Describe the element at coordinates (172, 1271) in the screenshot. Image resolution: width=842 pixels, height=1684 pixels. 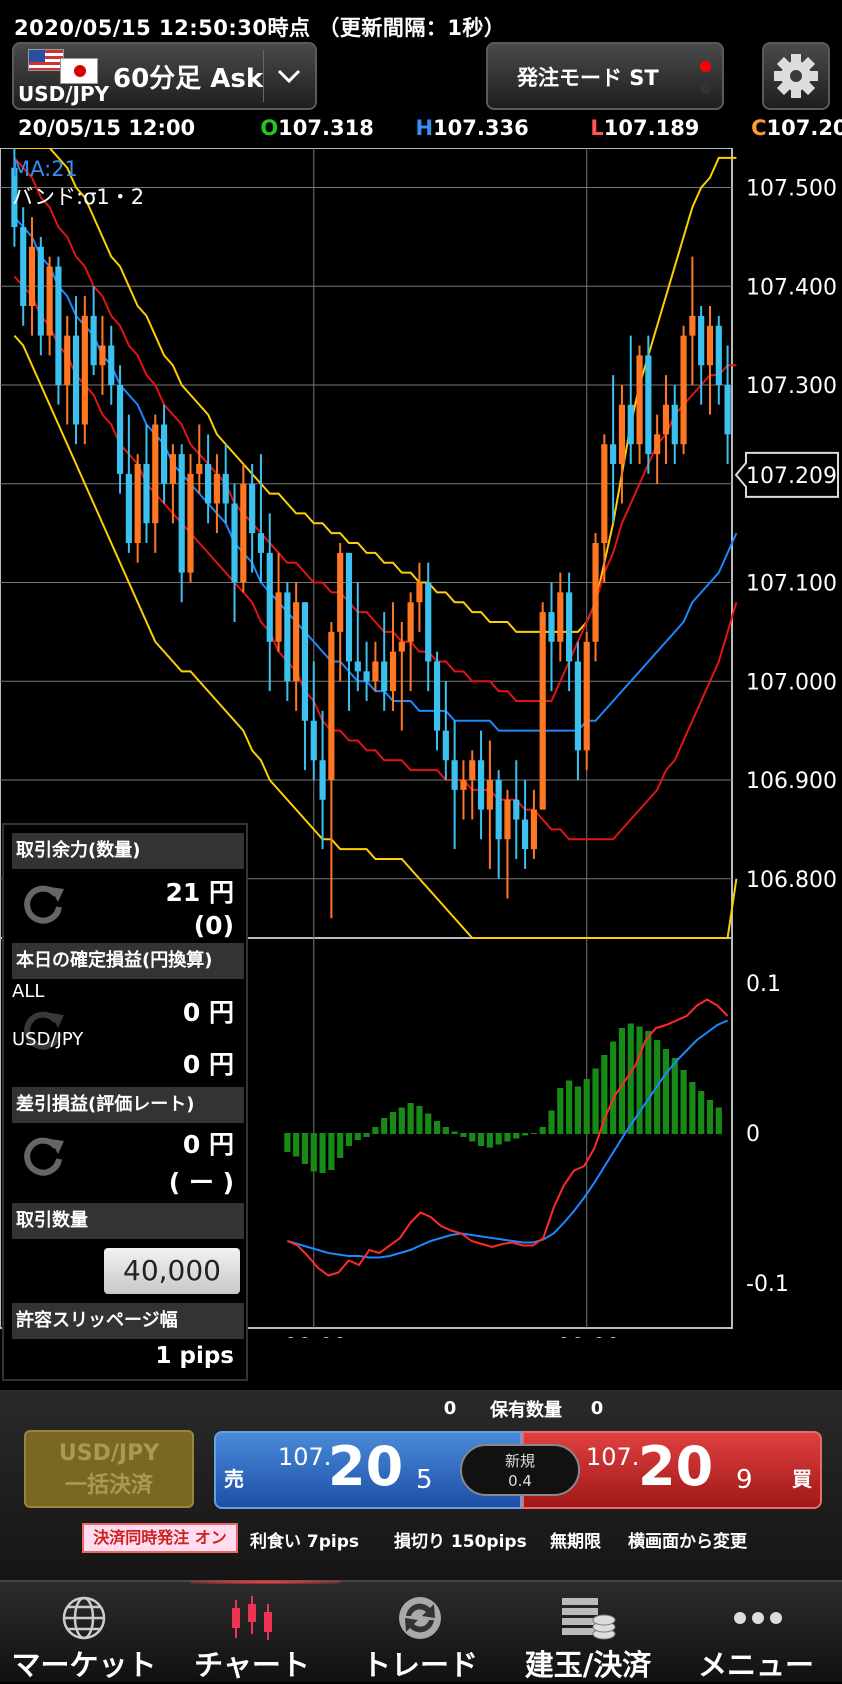
I see `quantity-input: 40,000` at that location.